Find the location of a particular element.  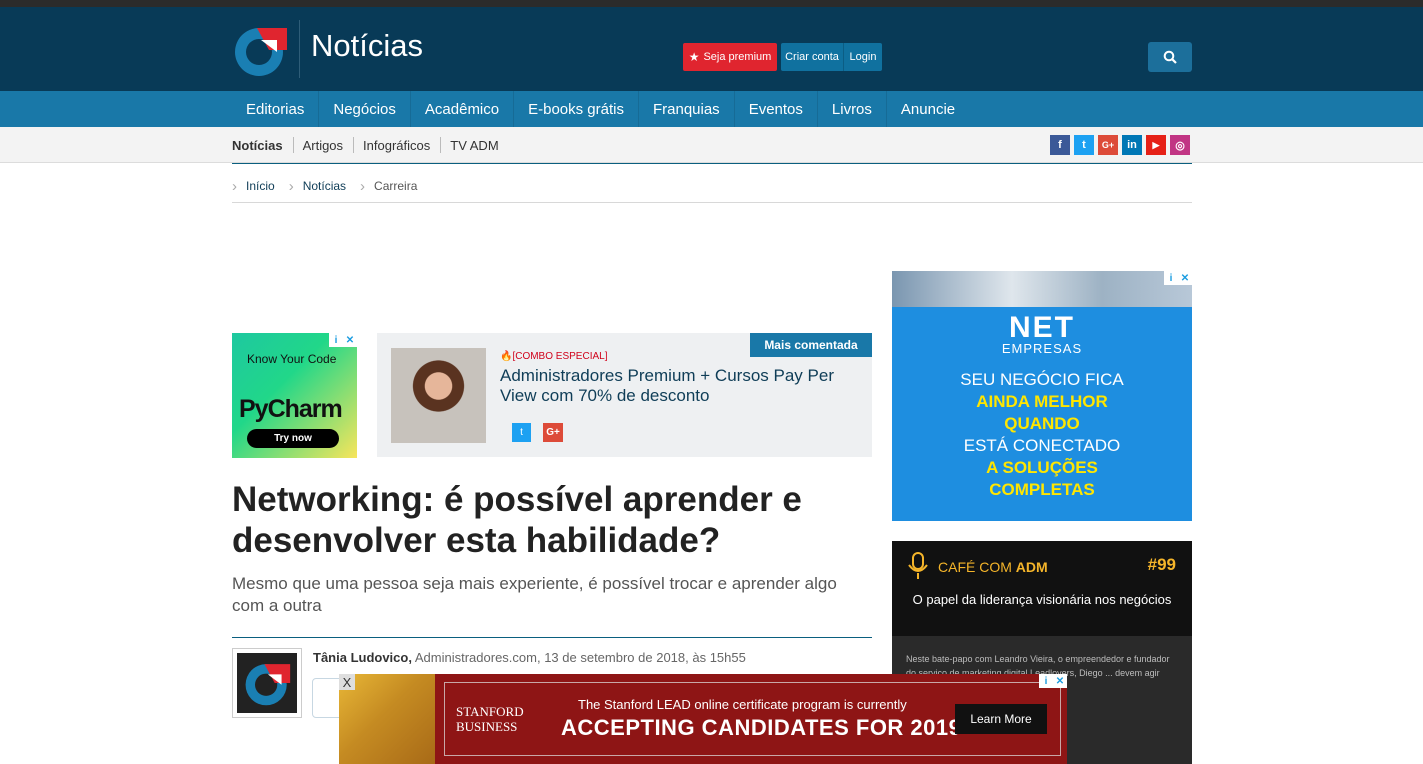

nav-item-ebooks: E-books grátis is located at coordinates (576, 109).